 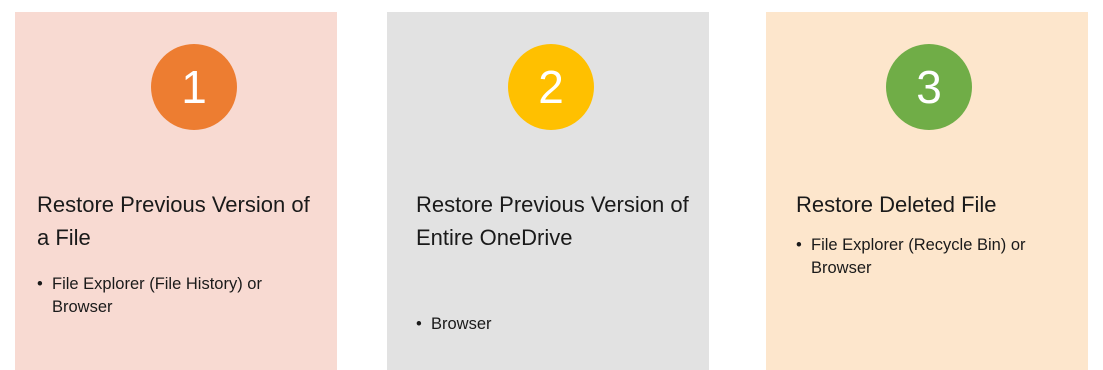 I want to click on step-number-badge: 2, so click(x=551, y=87).